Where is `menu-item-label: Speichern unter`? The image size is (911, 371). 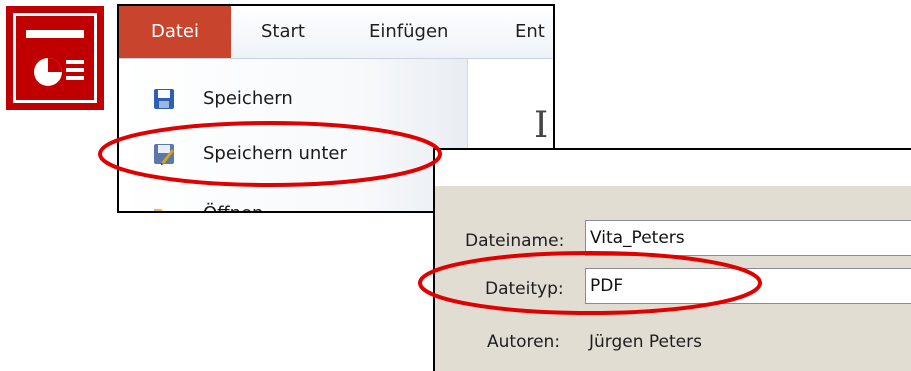
menu-item-label: Speichern unter is located at coordinates (275, 153).